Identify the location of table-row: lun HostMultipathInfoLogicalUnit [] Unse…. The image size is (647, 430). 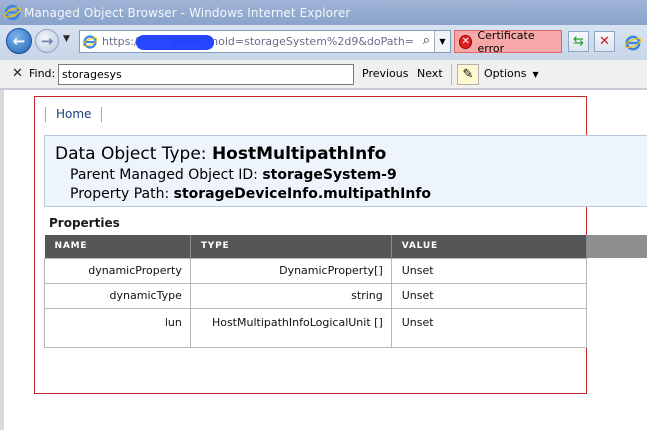
(345, 327).